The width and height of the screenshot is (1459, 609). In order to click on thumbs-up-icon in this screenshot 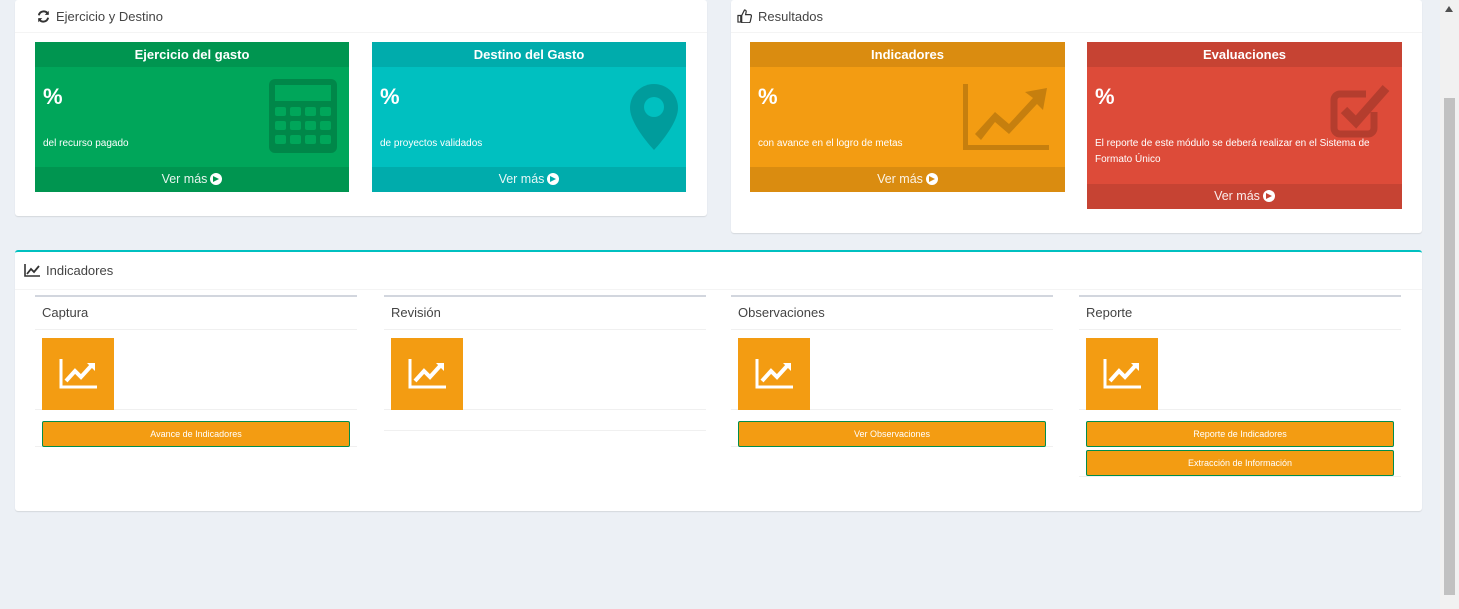, I will do `click(744, 16)`.